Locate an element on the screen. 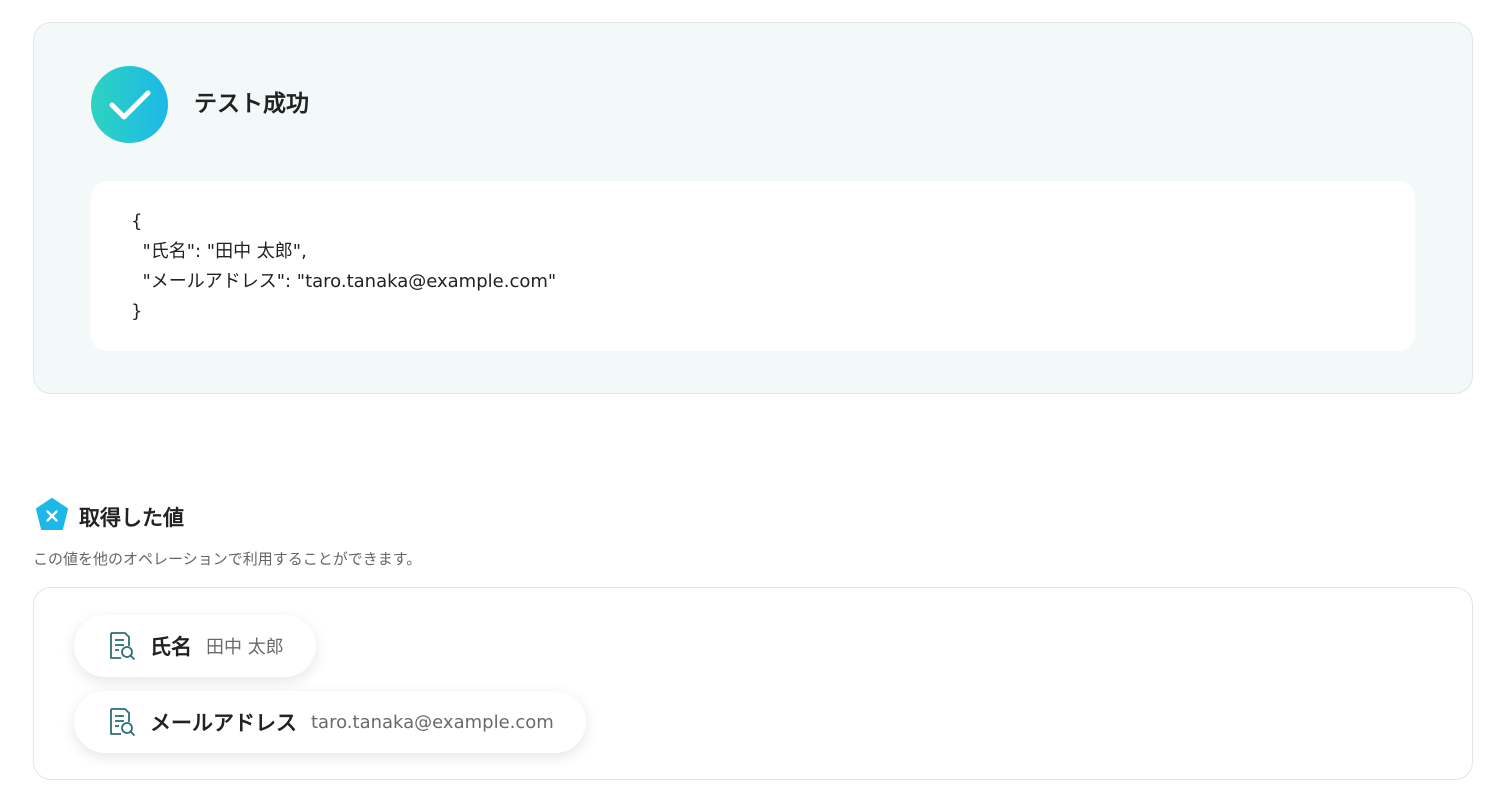  value-chip-label: メールアドレス is located at coordinates (223, 723).